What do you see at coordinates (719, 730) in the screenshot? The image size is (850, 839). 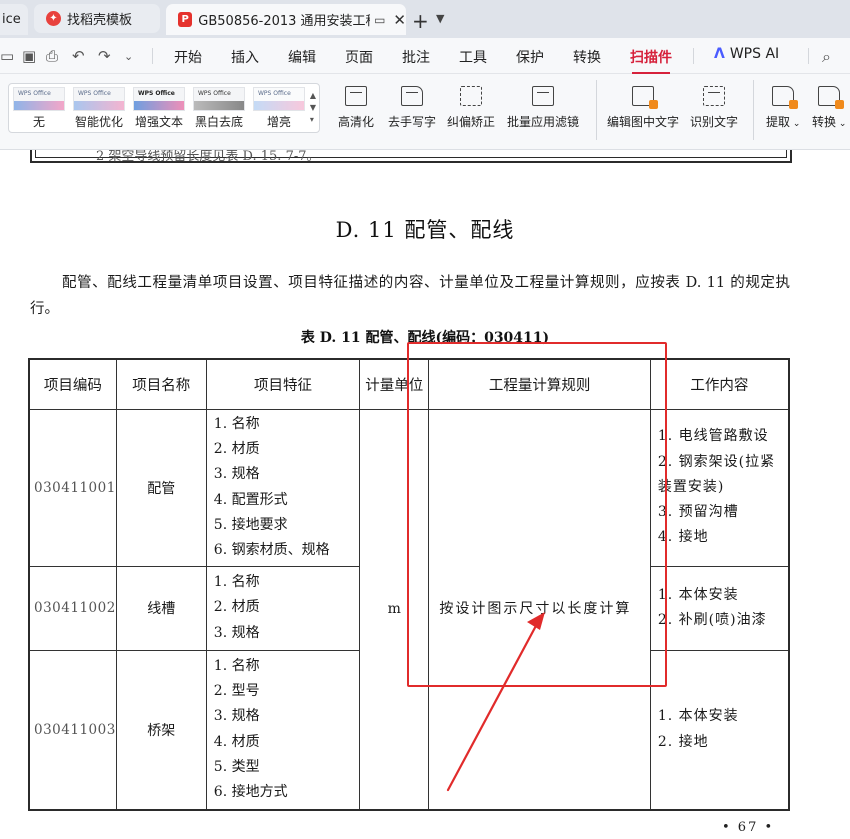 I see `work-content: 1. 本体安装 2. 接地` at bounding box center [719, 730].